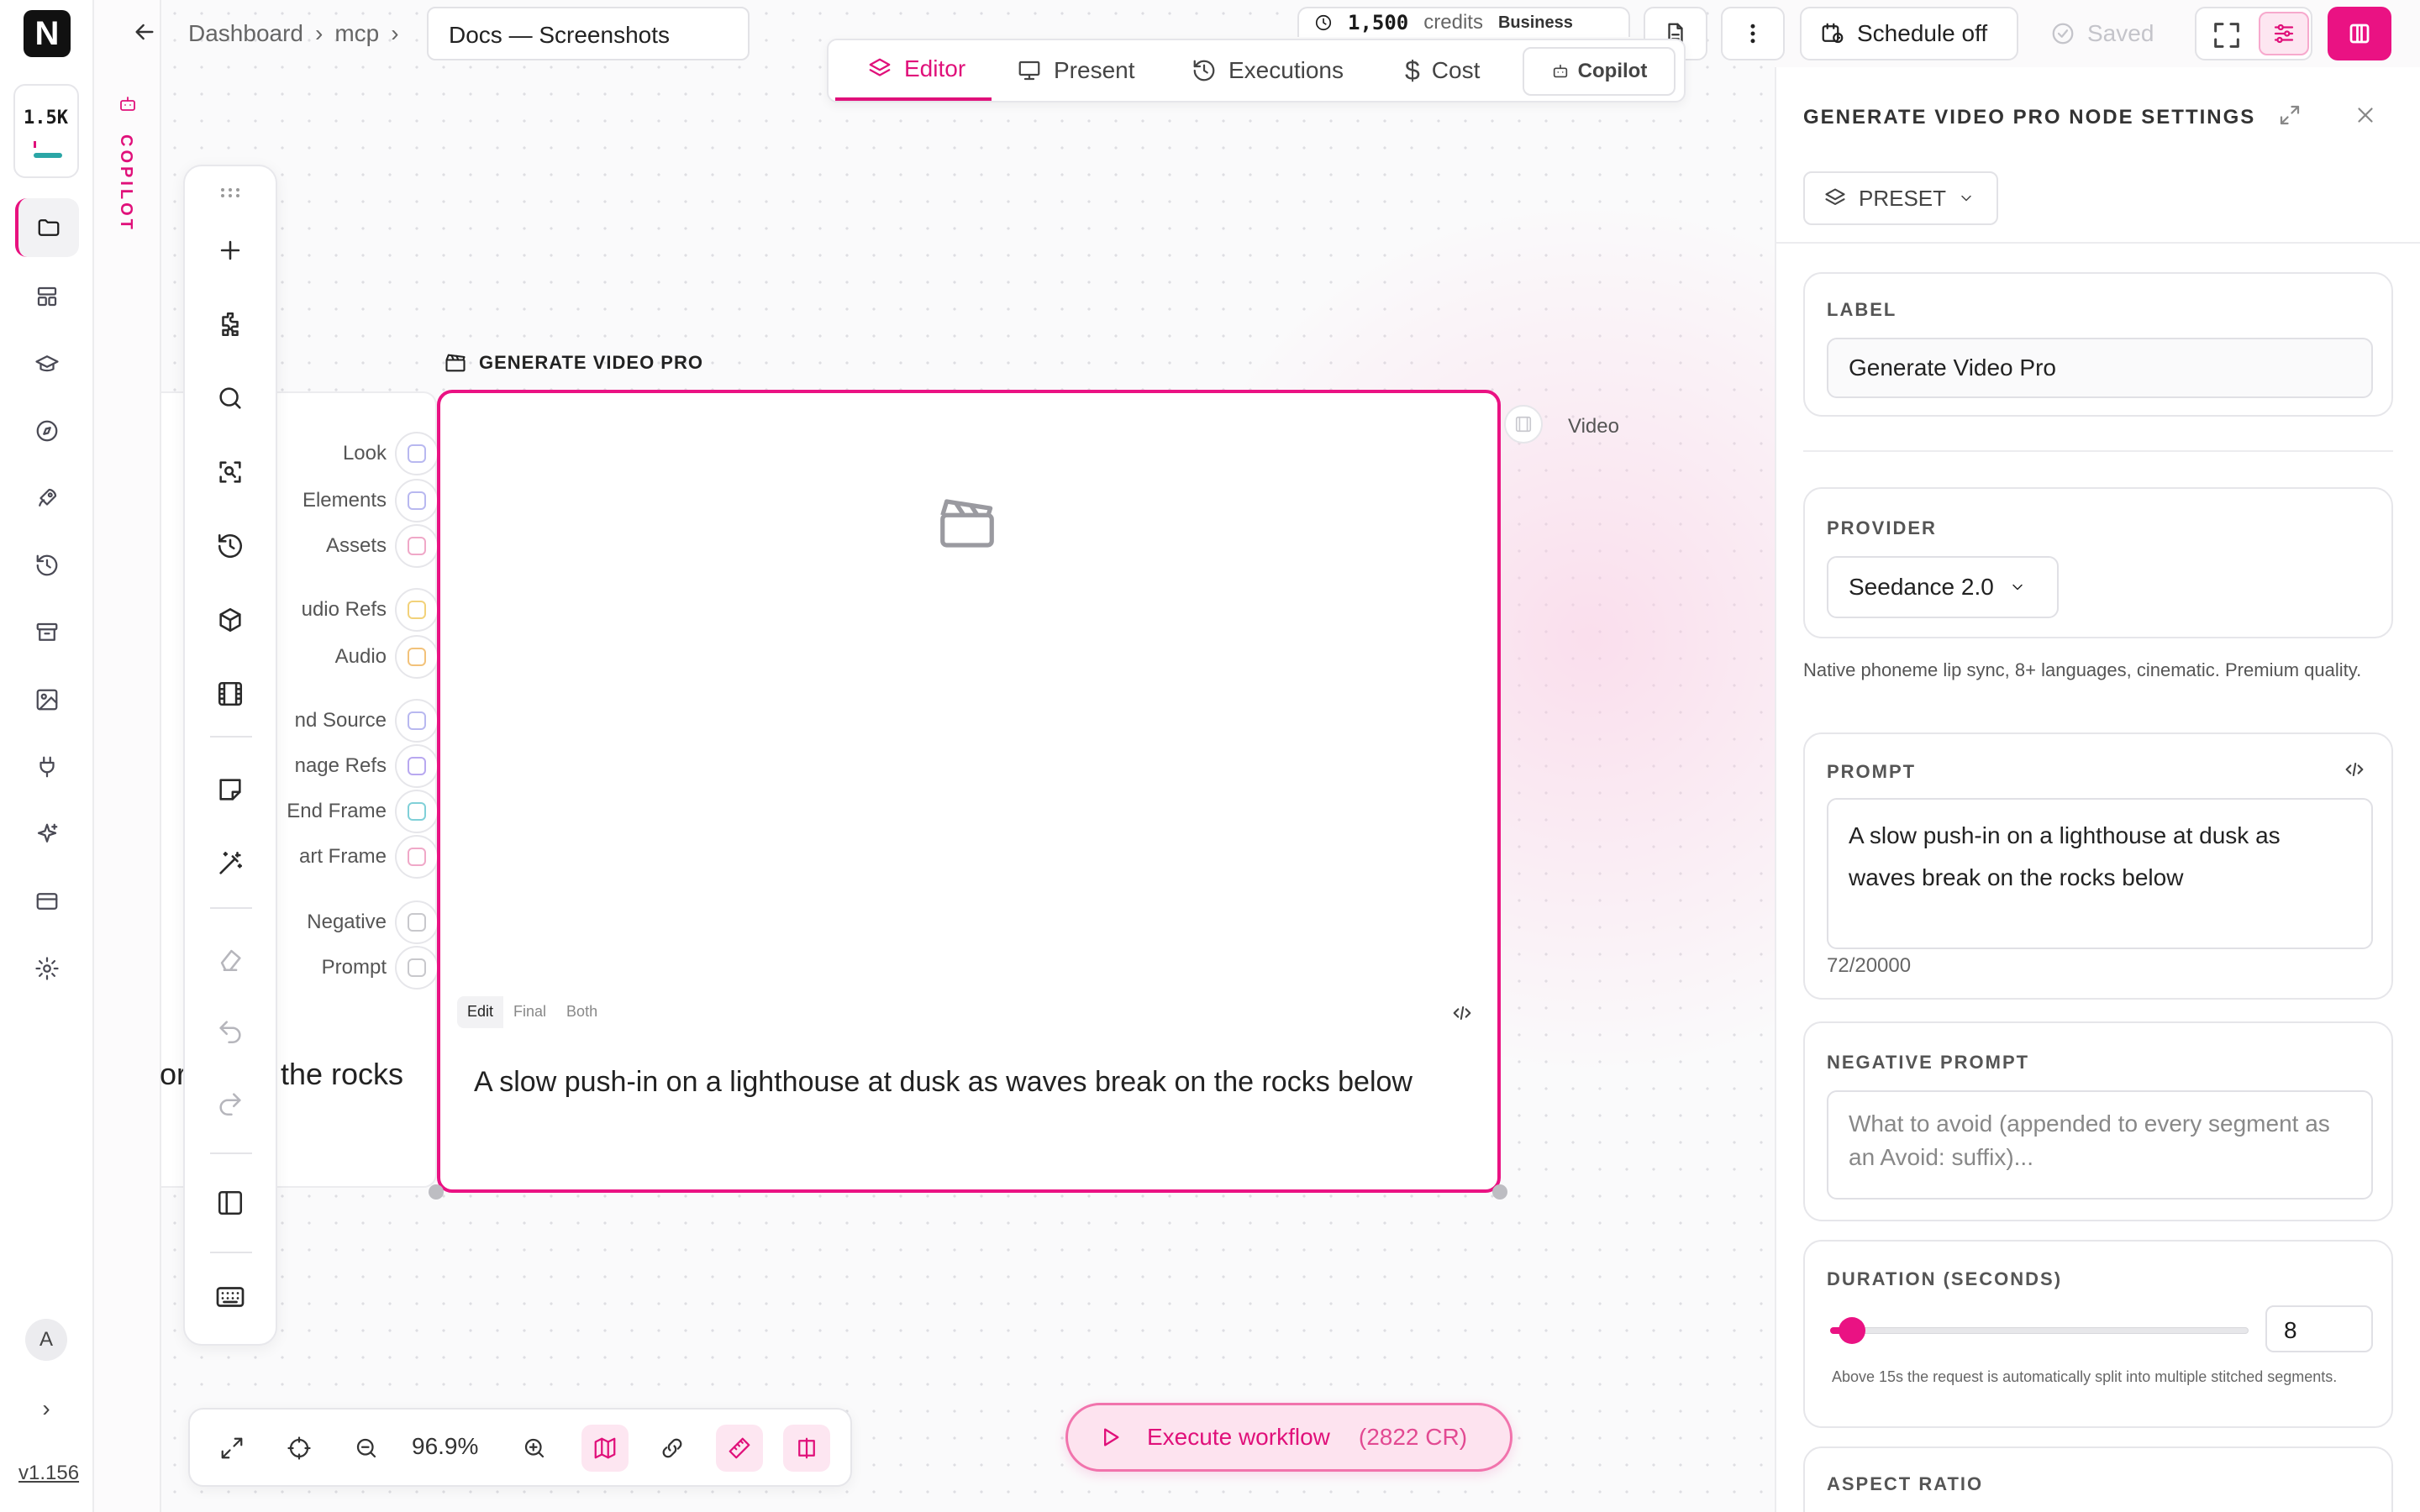 Image resolution: width=2420 pixels, height=1512 pixels. What do you see at coordinates (2227, 35) in the screenshot?
I see `fullscreen-icon` at bounding box center [2227, 35].